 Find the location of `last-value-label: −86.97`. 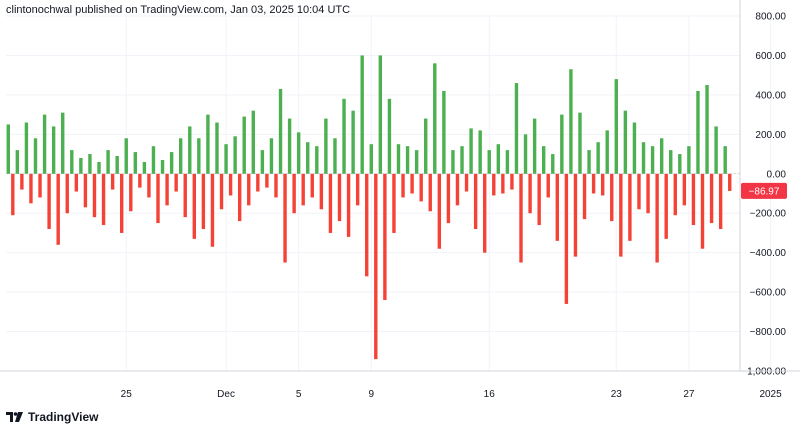

last-value-label: −86.97 is located at coordinates (764, 191).